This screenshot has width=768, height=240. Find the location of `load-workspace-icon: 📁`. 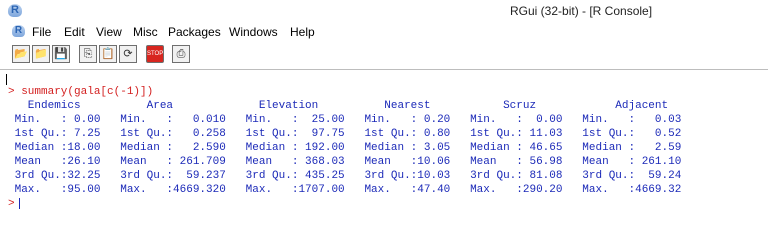

load-workspace-icon: 📁 is located at coordinates (41, 54).